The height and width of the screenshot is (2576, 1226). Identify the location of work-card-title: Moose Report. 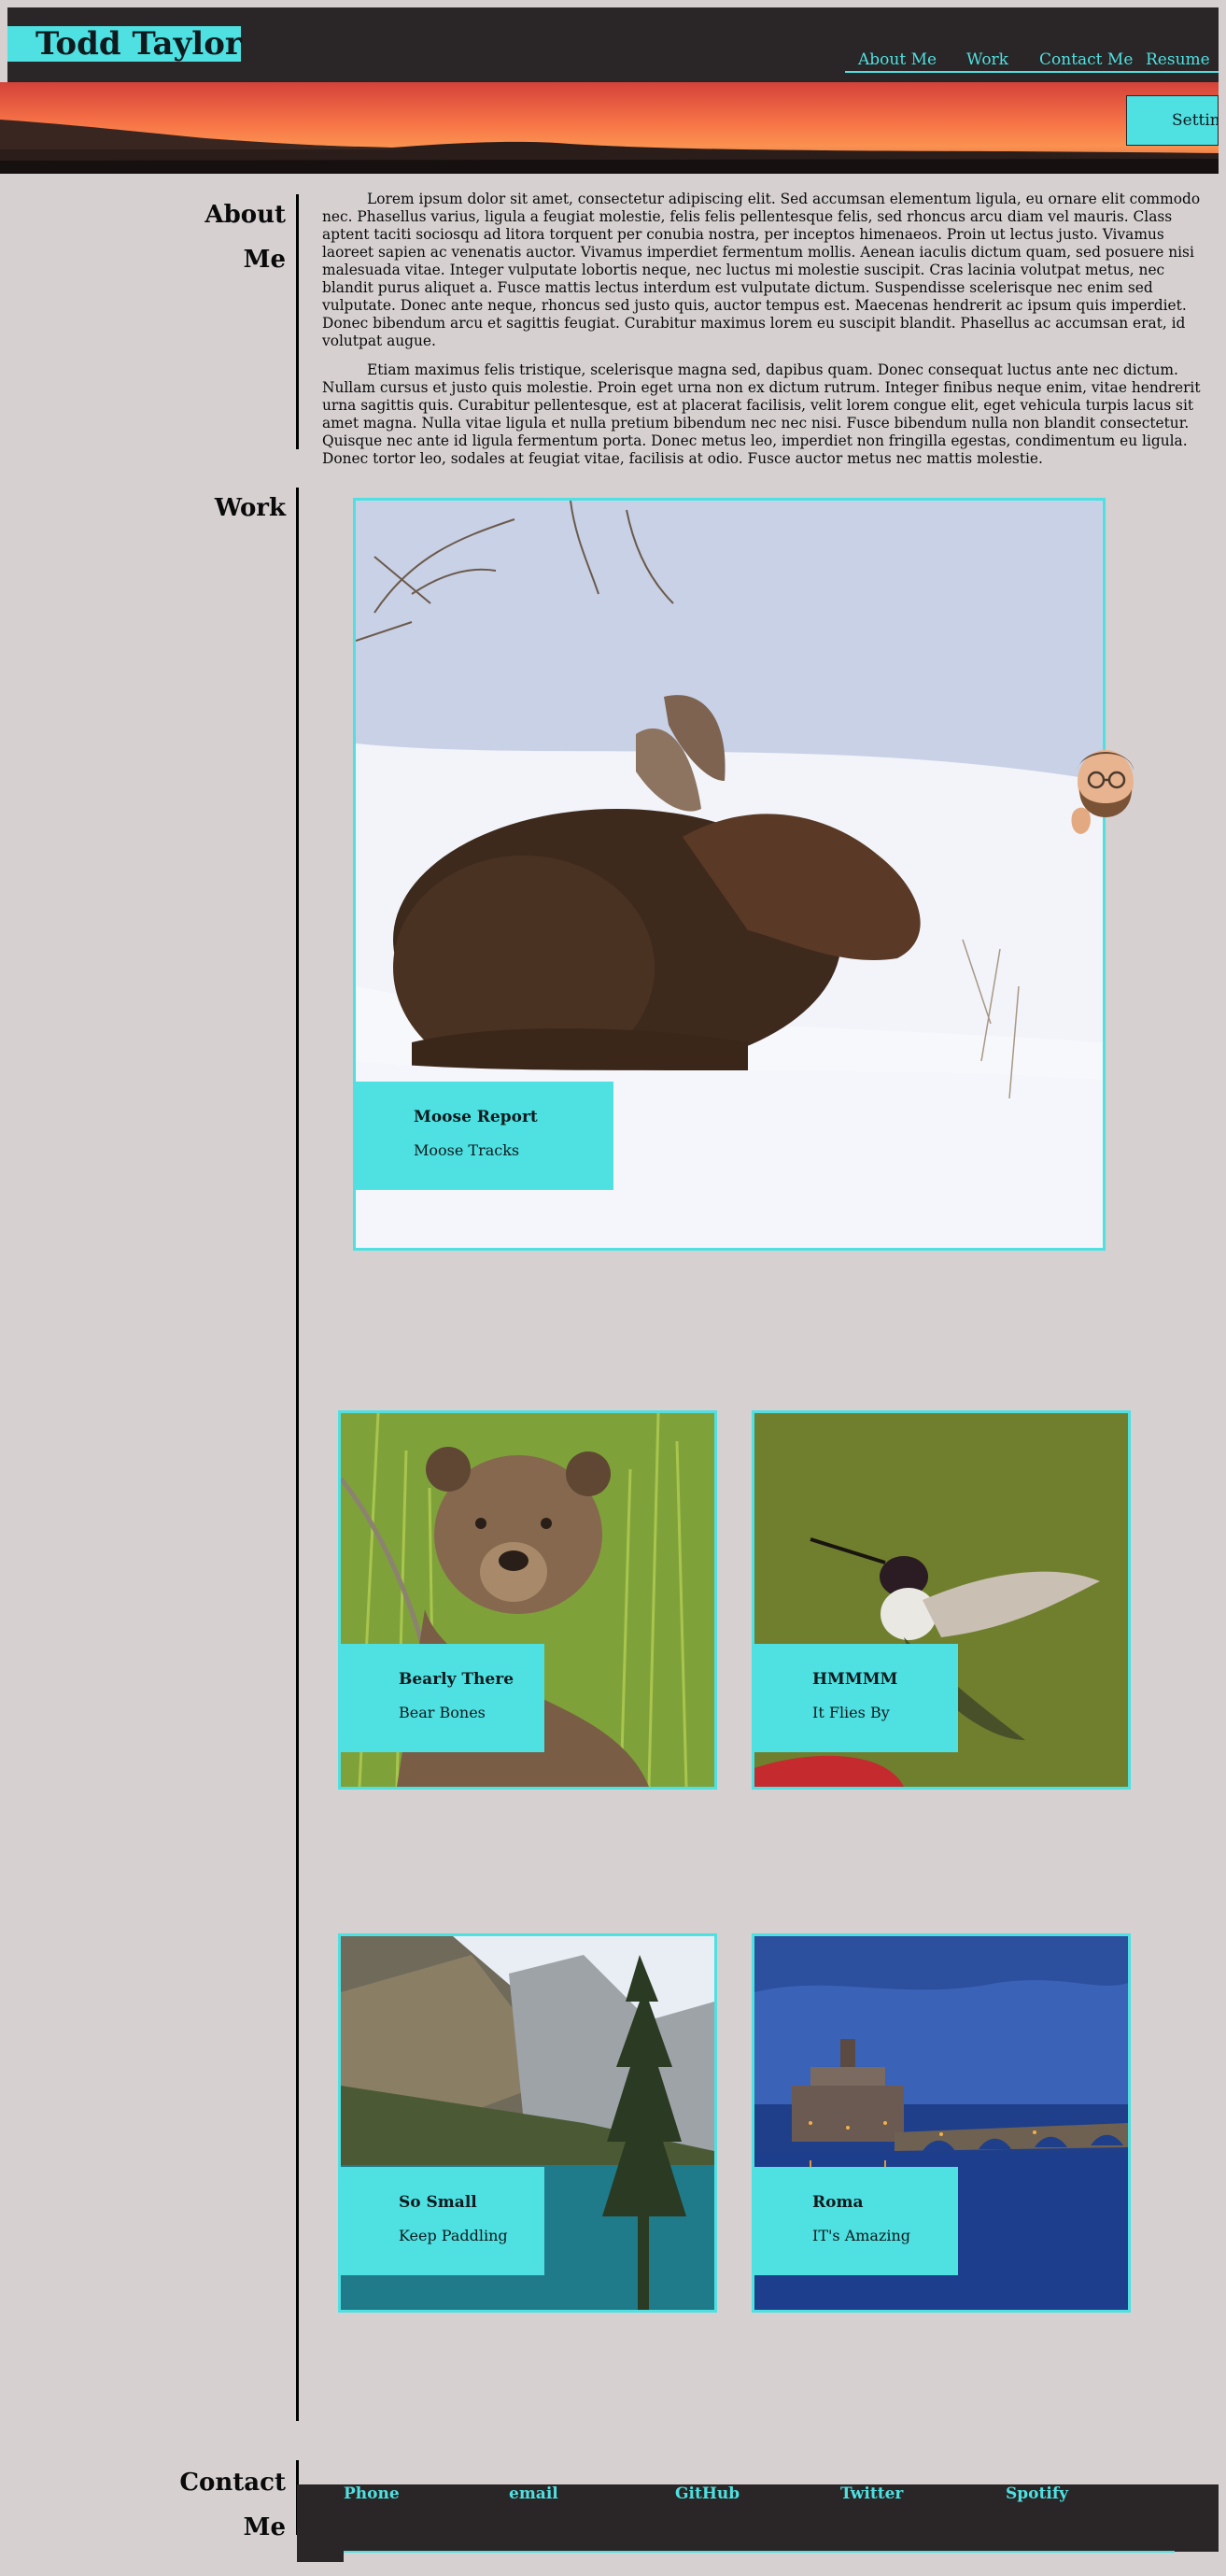
(476, 1117).